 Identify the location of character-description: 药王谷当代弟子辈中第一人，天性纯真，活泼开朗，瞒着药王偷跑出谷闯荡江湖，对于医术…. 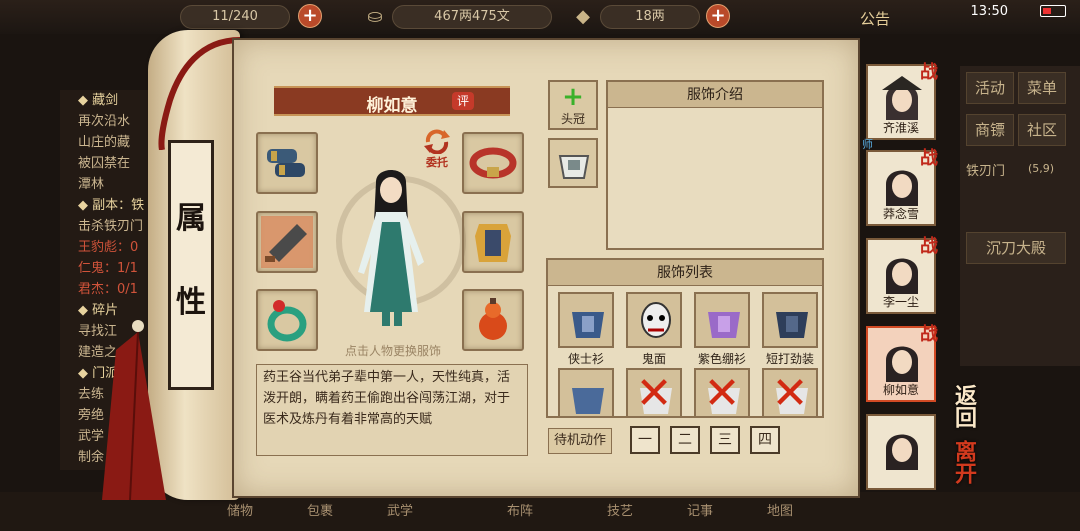
(392, 410).